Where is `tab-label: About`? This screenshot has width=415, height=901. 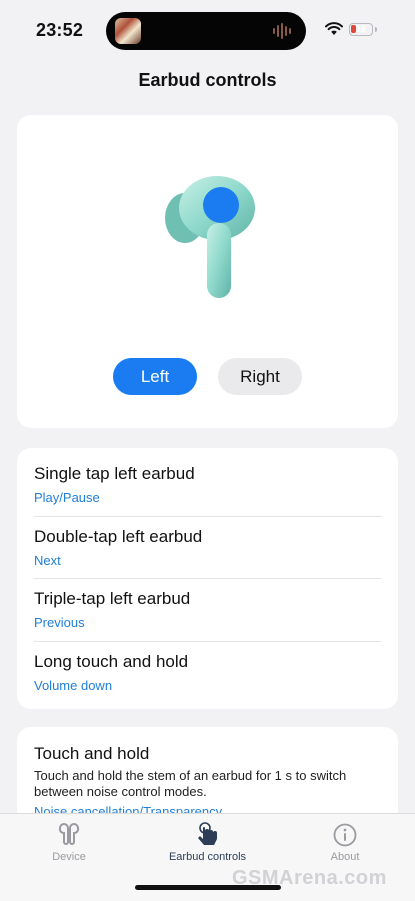 tab-label: About is located at coordinates (345, 857).